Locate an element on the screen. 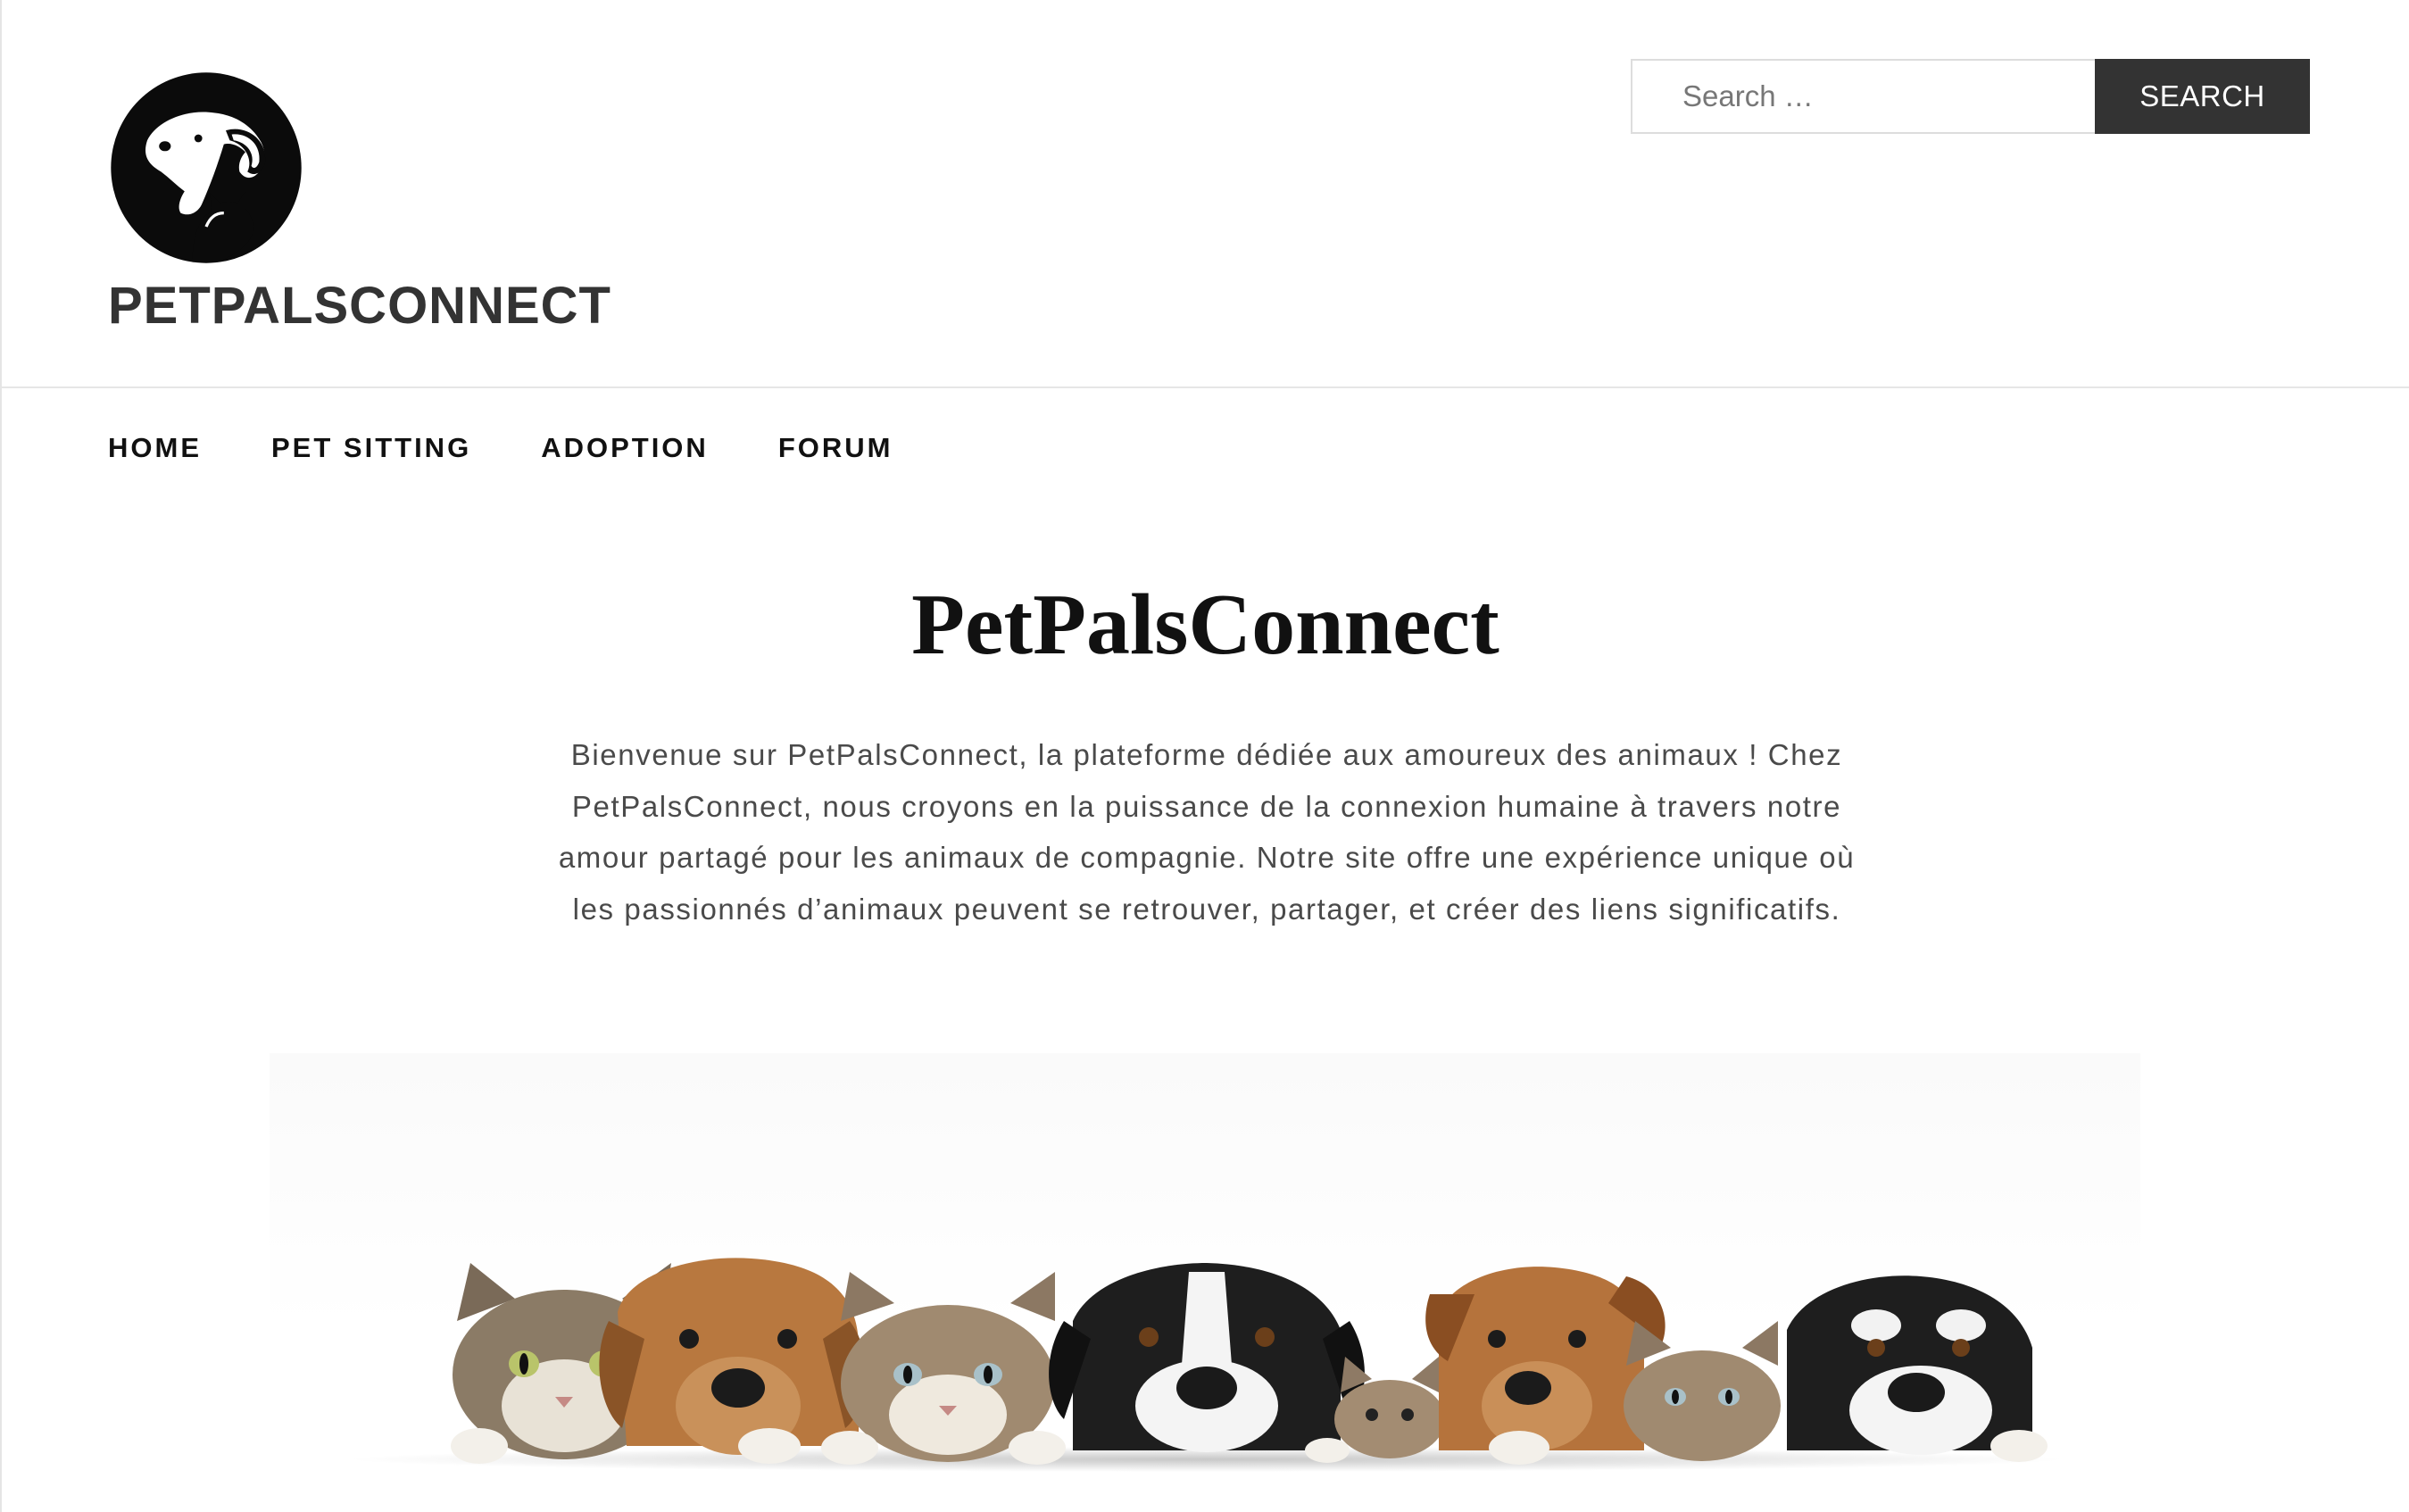 The image size is (2409, 1512). nav-item-pet-sitting: PET SITTING is located at coordinates (371, 448).